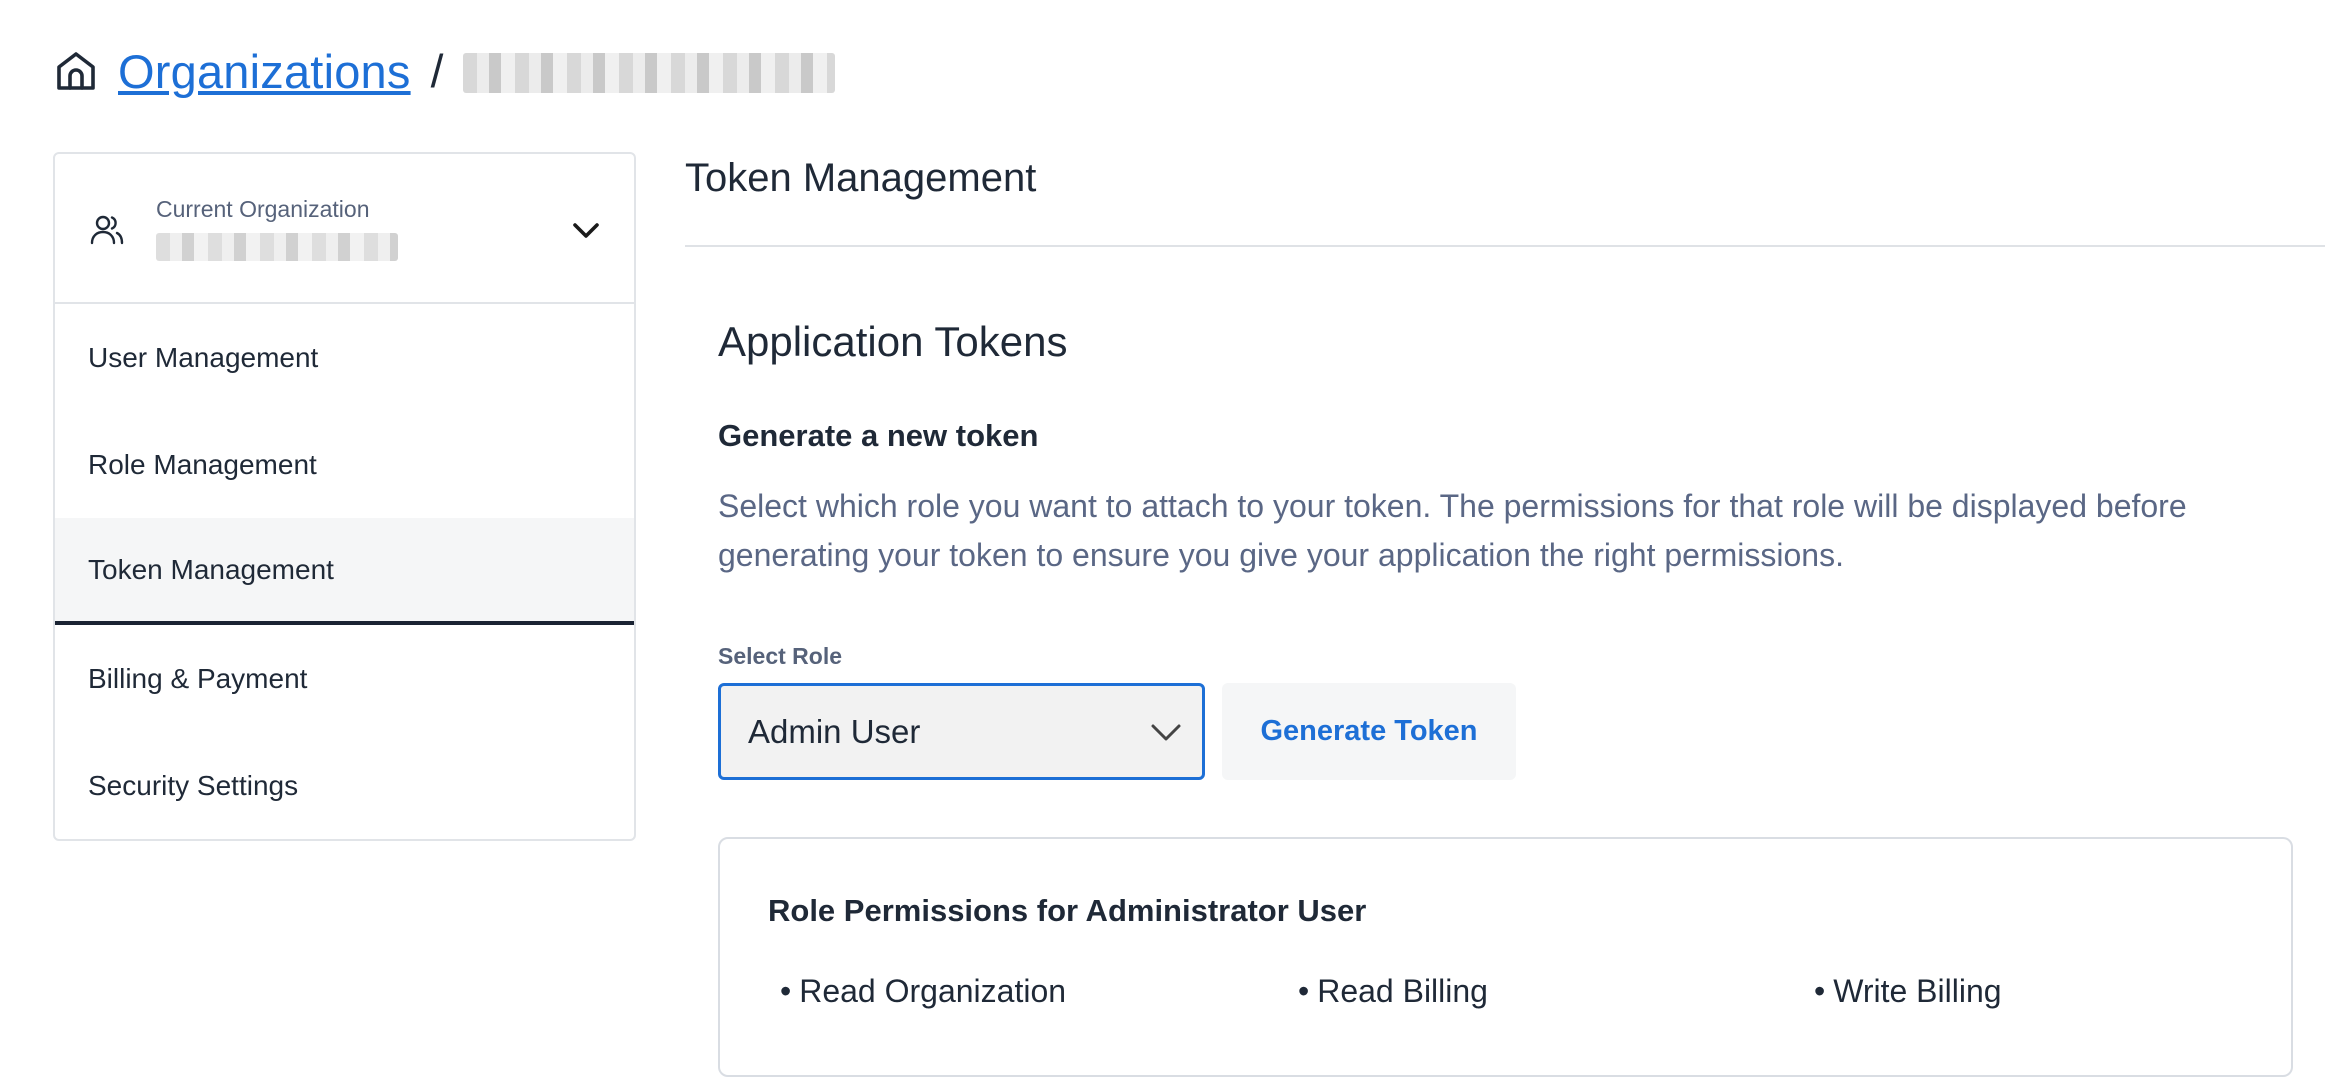 The image size is (2325, 1077). I want to click on sidebar-item-user-management: User Management, so click(344, 357).